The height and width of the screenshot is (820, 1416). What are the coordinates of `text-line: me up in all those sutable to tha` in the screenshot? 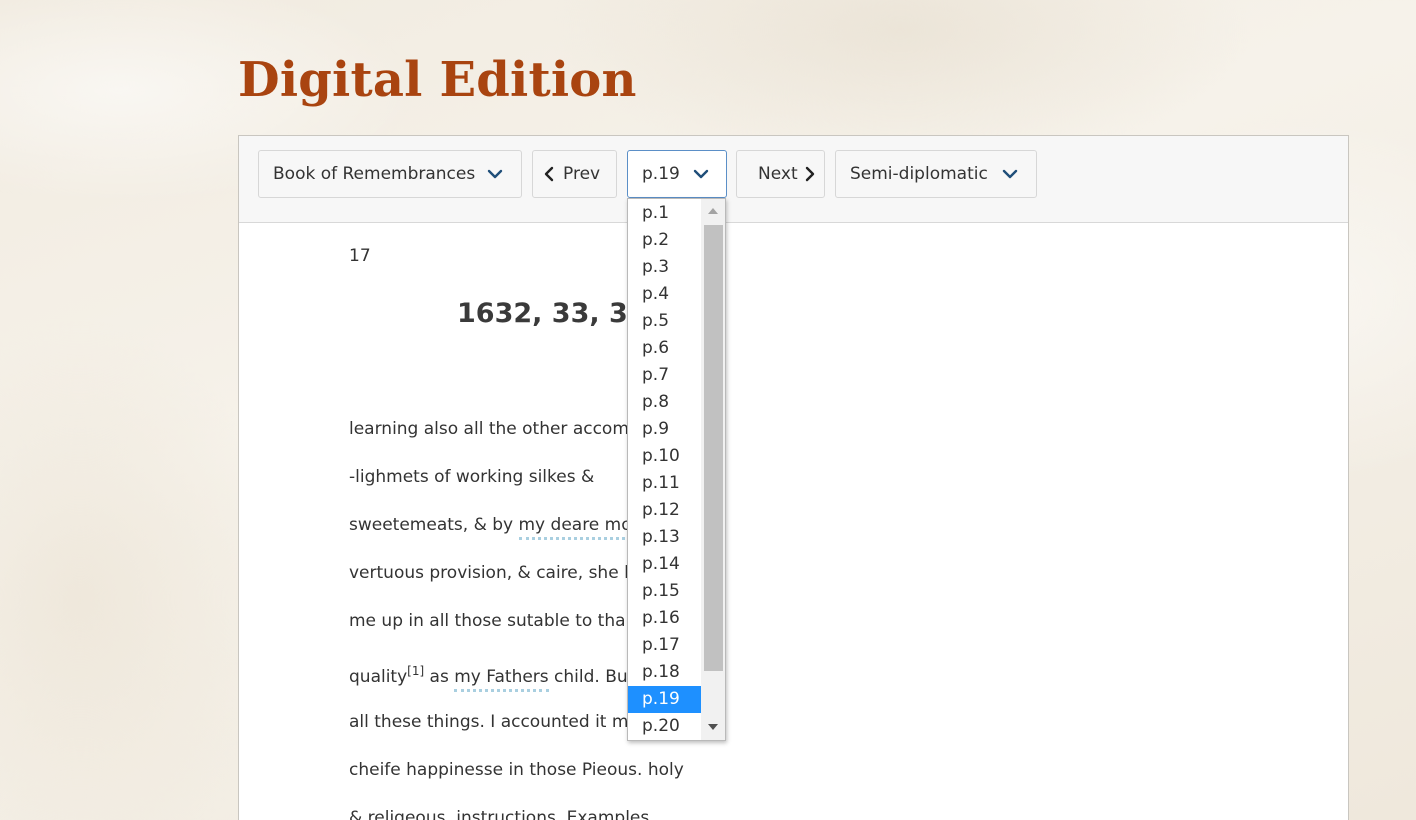 It's located at (487, 621).